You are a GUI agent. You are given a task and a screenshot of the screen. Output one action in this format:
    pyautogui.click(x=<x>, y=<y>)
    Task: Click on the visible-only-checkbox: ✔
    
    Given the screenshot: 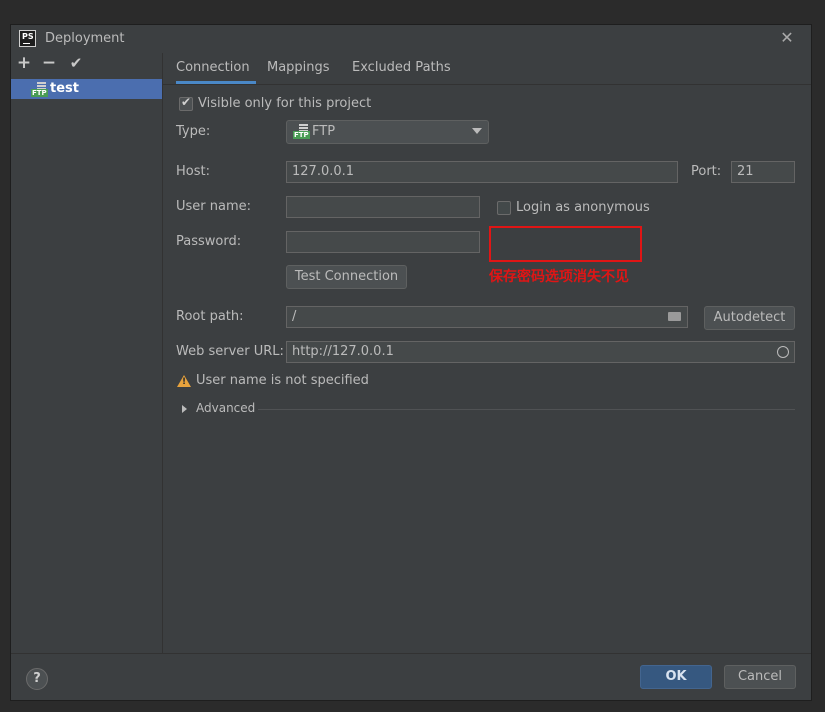 What is the action you would take?
    pyautogui.click(x=186, y=103)
    